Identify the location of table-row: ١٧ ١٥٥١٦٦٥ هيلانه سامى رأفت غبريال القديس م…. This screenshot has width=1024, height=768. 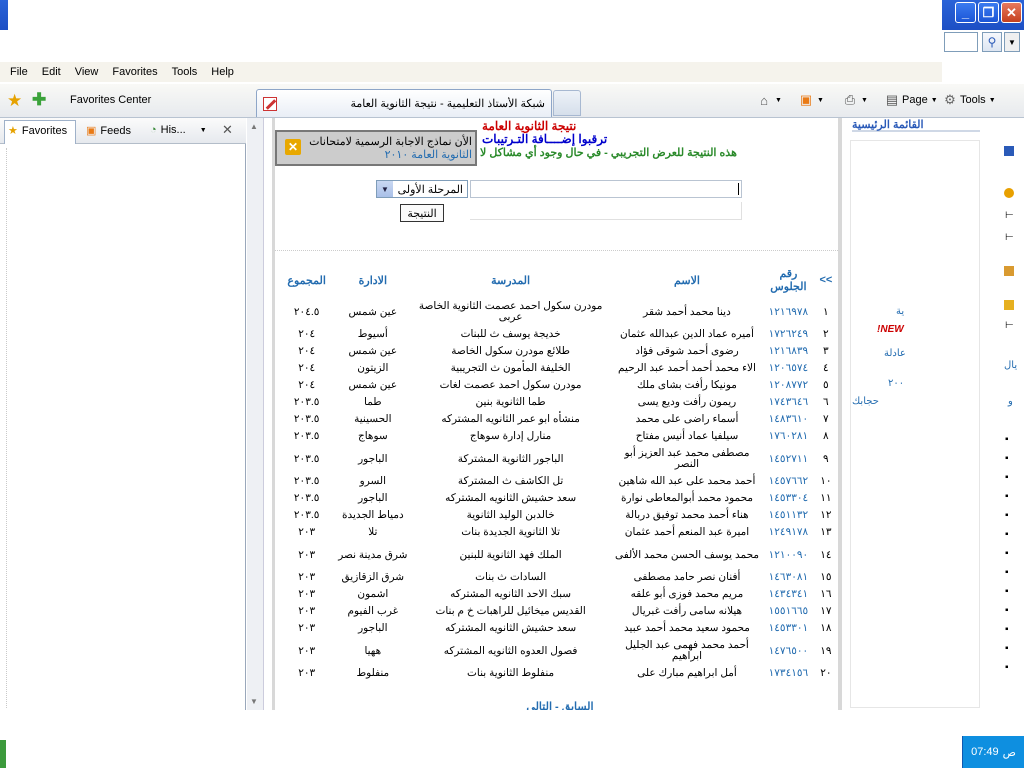
(558, 611).